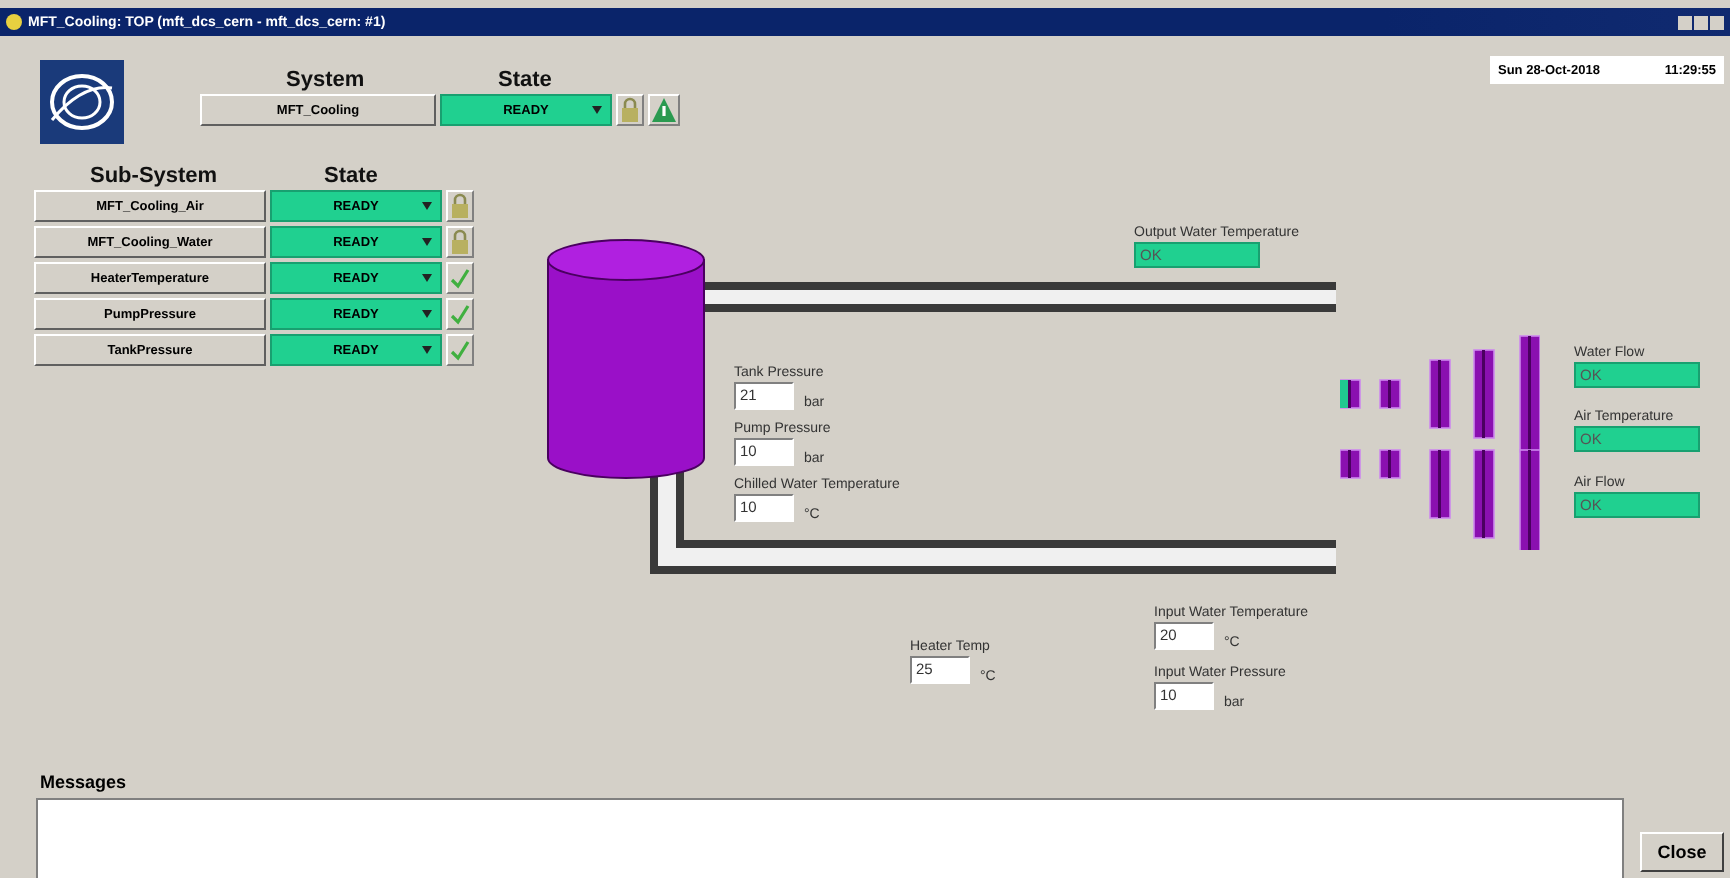 The width and height of the screenshot is (1730, 878). What do you see at coordinates (14, 22) in the screenshot?
I see `app-icon` at bounding box center [14, 22].